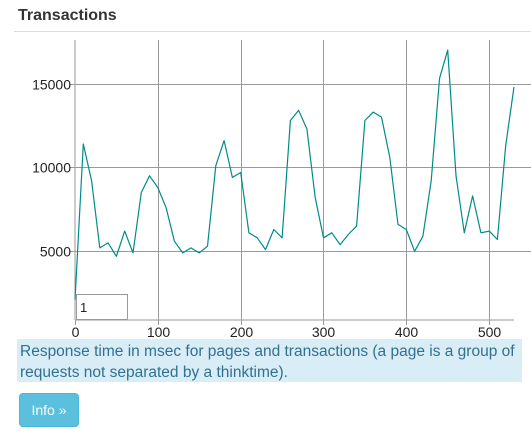 The height and width of the screenshot is (447, 531). I want to click on x-tick-label: 100, so click(159, 332).